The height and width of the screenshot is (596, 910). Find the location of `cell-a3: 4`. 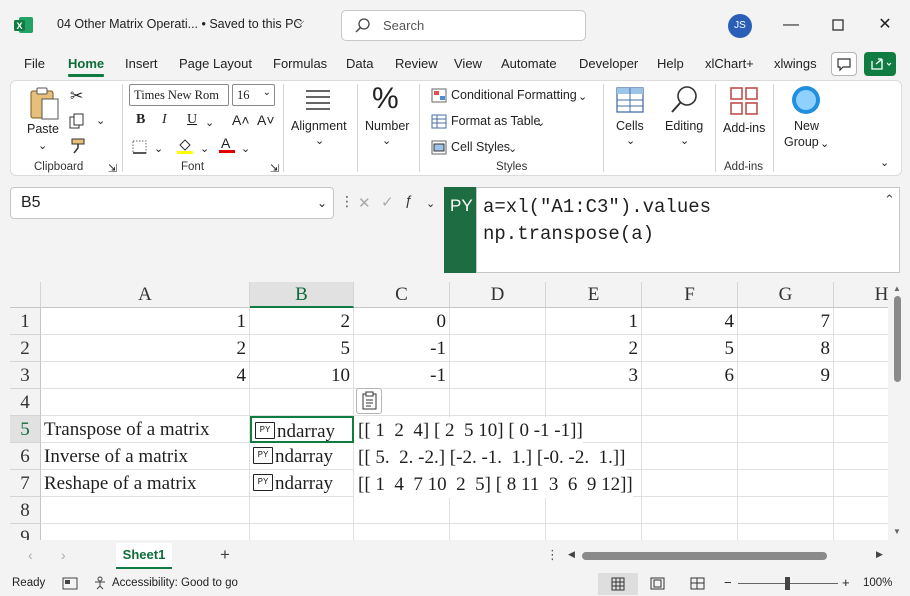

cell-a3: 4 is located at coordinates (145, 375).